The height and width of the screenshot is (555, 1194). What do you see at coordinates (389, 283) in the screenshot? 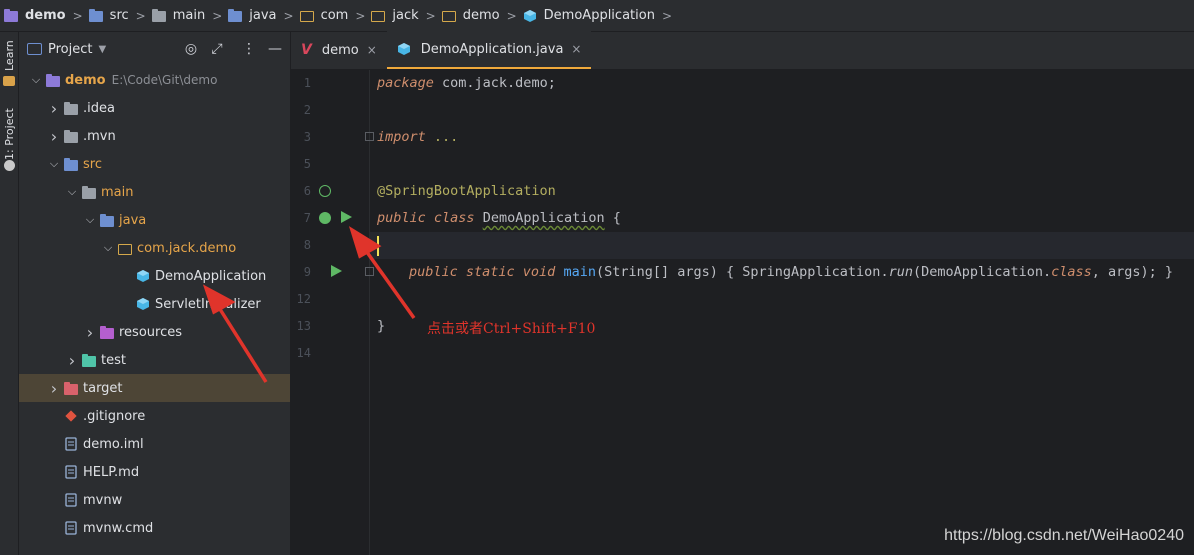
I see `arrow-to-run-line` at bounding box center [389, 283].